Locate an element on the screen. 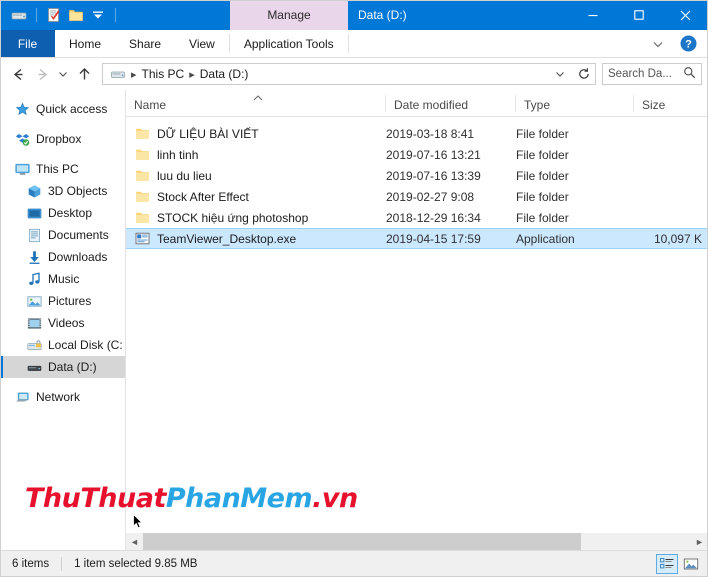 This screenshot has height=577, width=708. sidebar-item-label: Network is located at coordinates (58, 397).